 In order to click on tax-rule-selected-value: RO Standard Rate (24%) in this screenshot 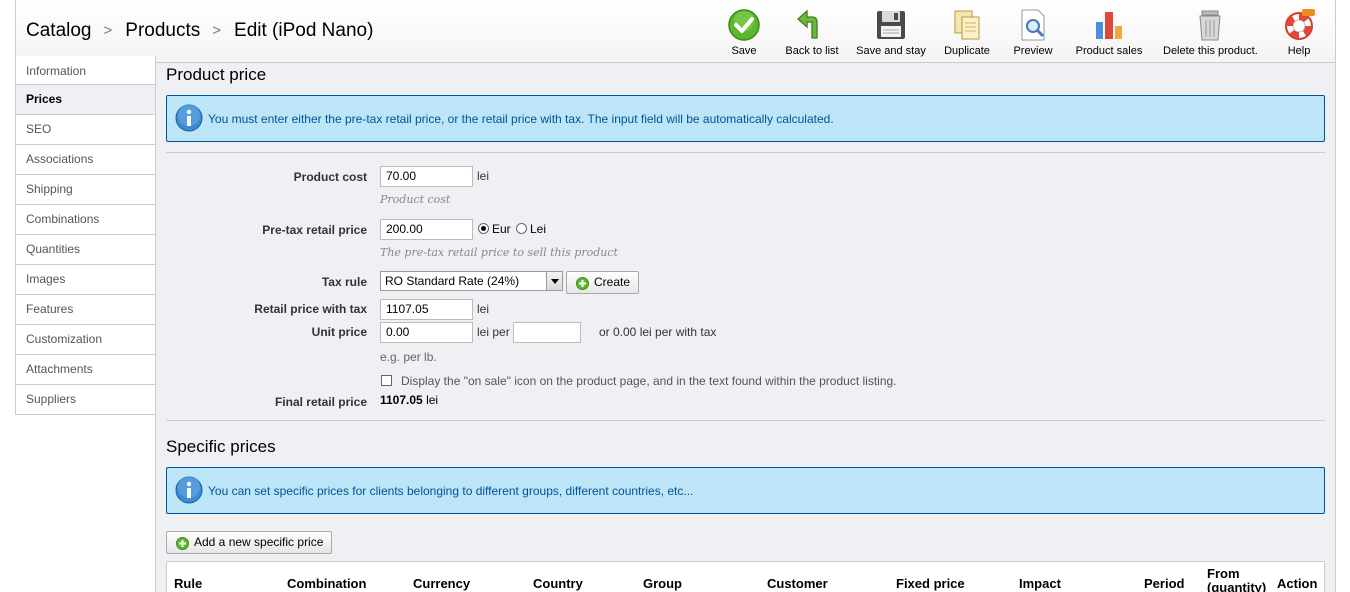, I will do `click(452, 281)`.